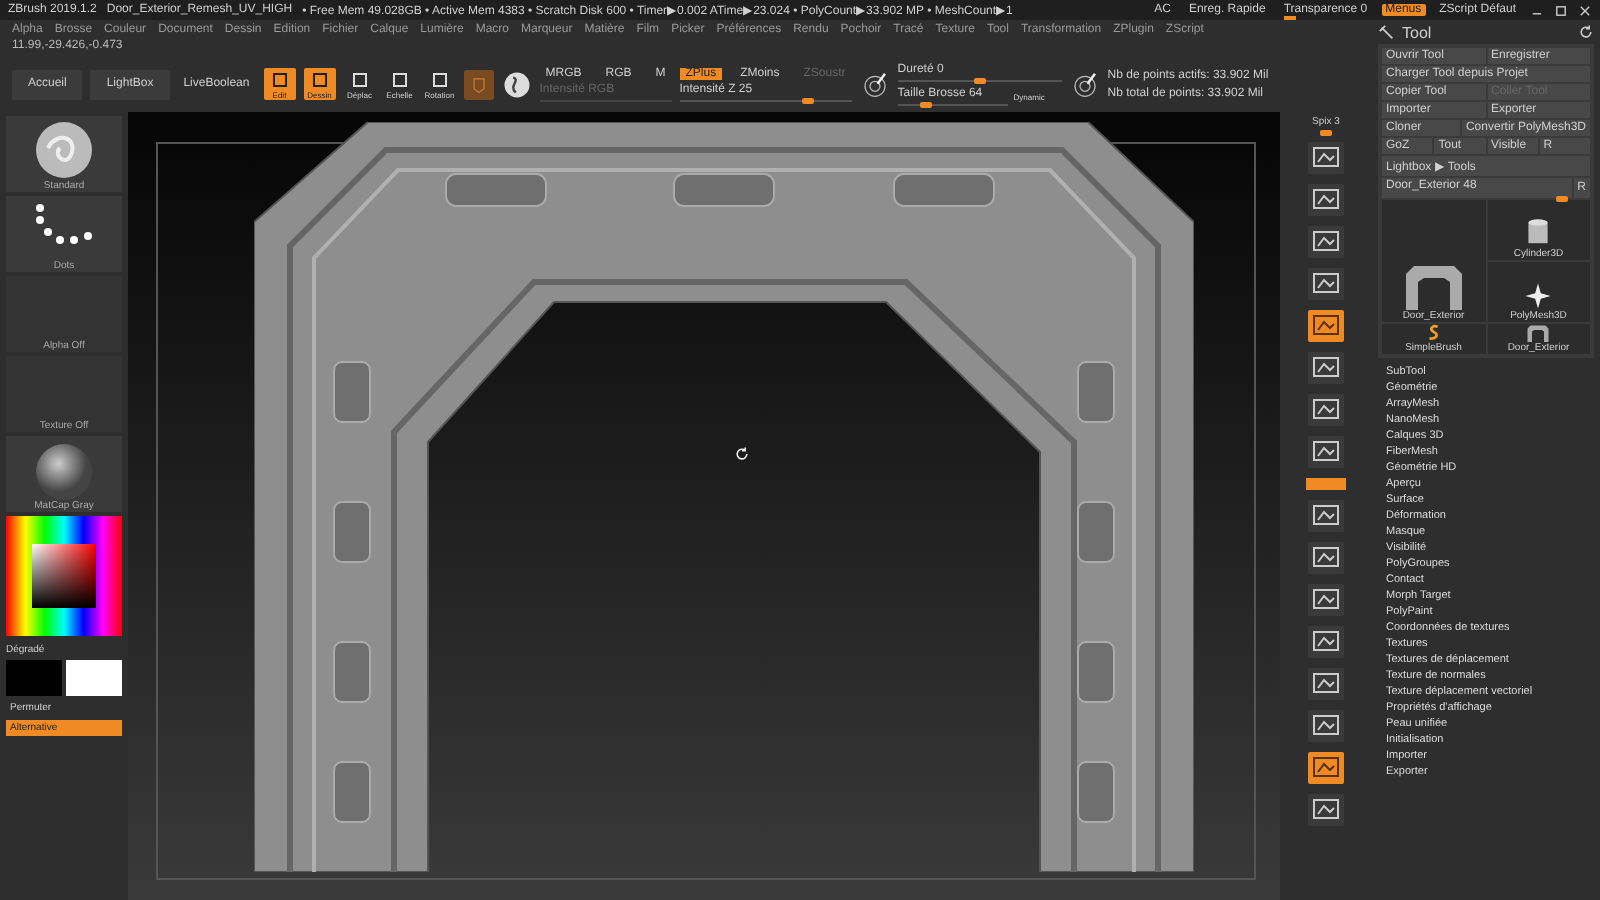 This screenshot has width=1600, height=900. I want to click on secondary-color-swatch, so click(94, 678).